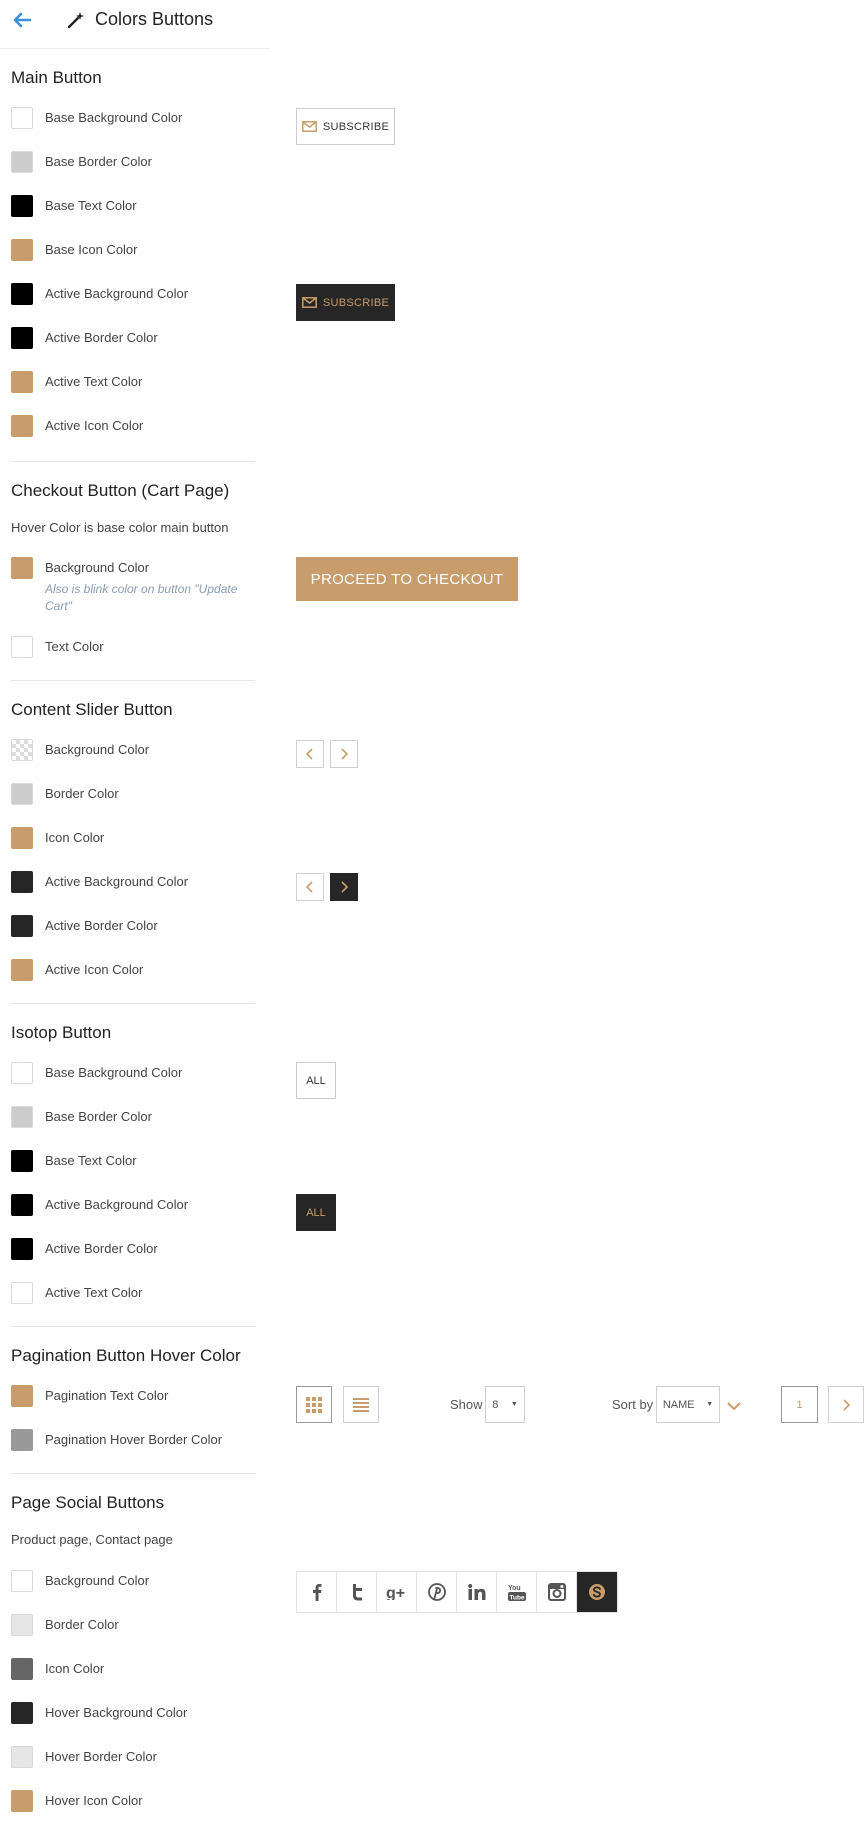 The height and width of the screenshot is (1825, 865). Describe the element at coordinates (514, 1404) in the screenshot. I see `caret-down-icon: ▼` at that location.